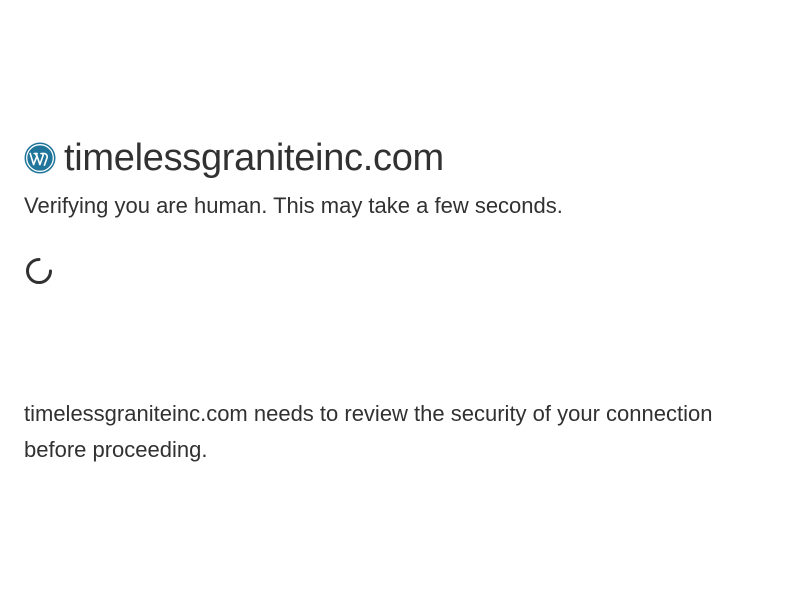 Image resolution: width=800 pixels, height=600 pixels. What do you see at coordinates (40, 158) in the screenshot?
I see `wordpress-icon` at bounding box center [40, 158].